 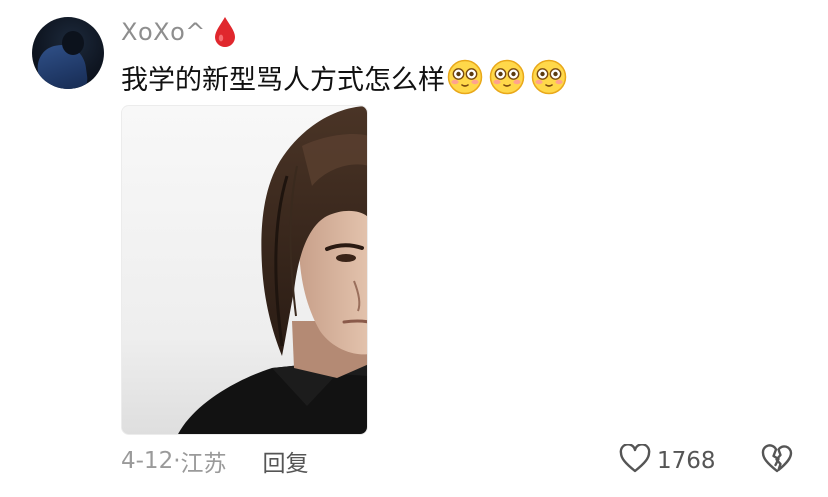 I want to click on dislike-button, so click(x=777, y=461).